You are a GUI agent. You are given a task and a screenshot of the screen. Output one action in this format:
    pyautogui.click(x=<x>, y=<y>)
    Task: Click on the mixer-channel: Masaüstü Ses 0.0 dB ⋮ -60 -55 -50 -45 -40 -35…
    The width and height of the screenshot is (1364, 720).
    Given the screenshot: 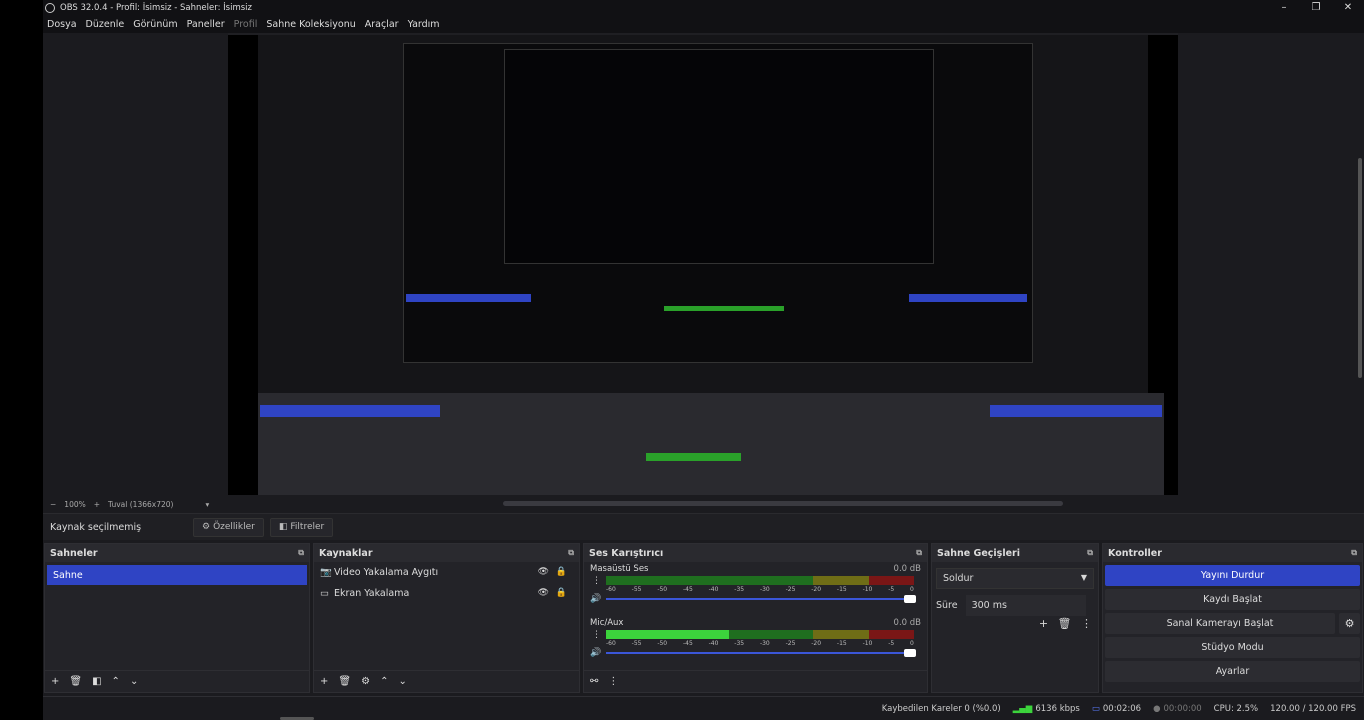 What is the action you would take?
    pyautogui.click(x=755, y=589)
    